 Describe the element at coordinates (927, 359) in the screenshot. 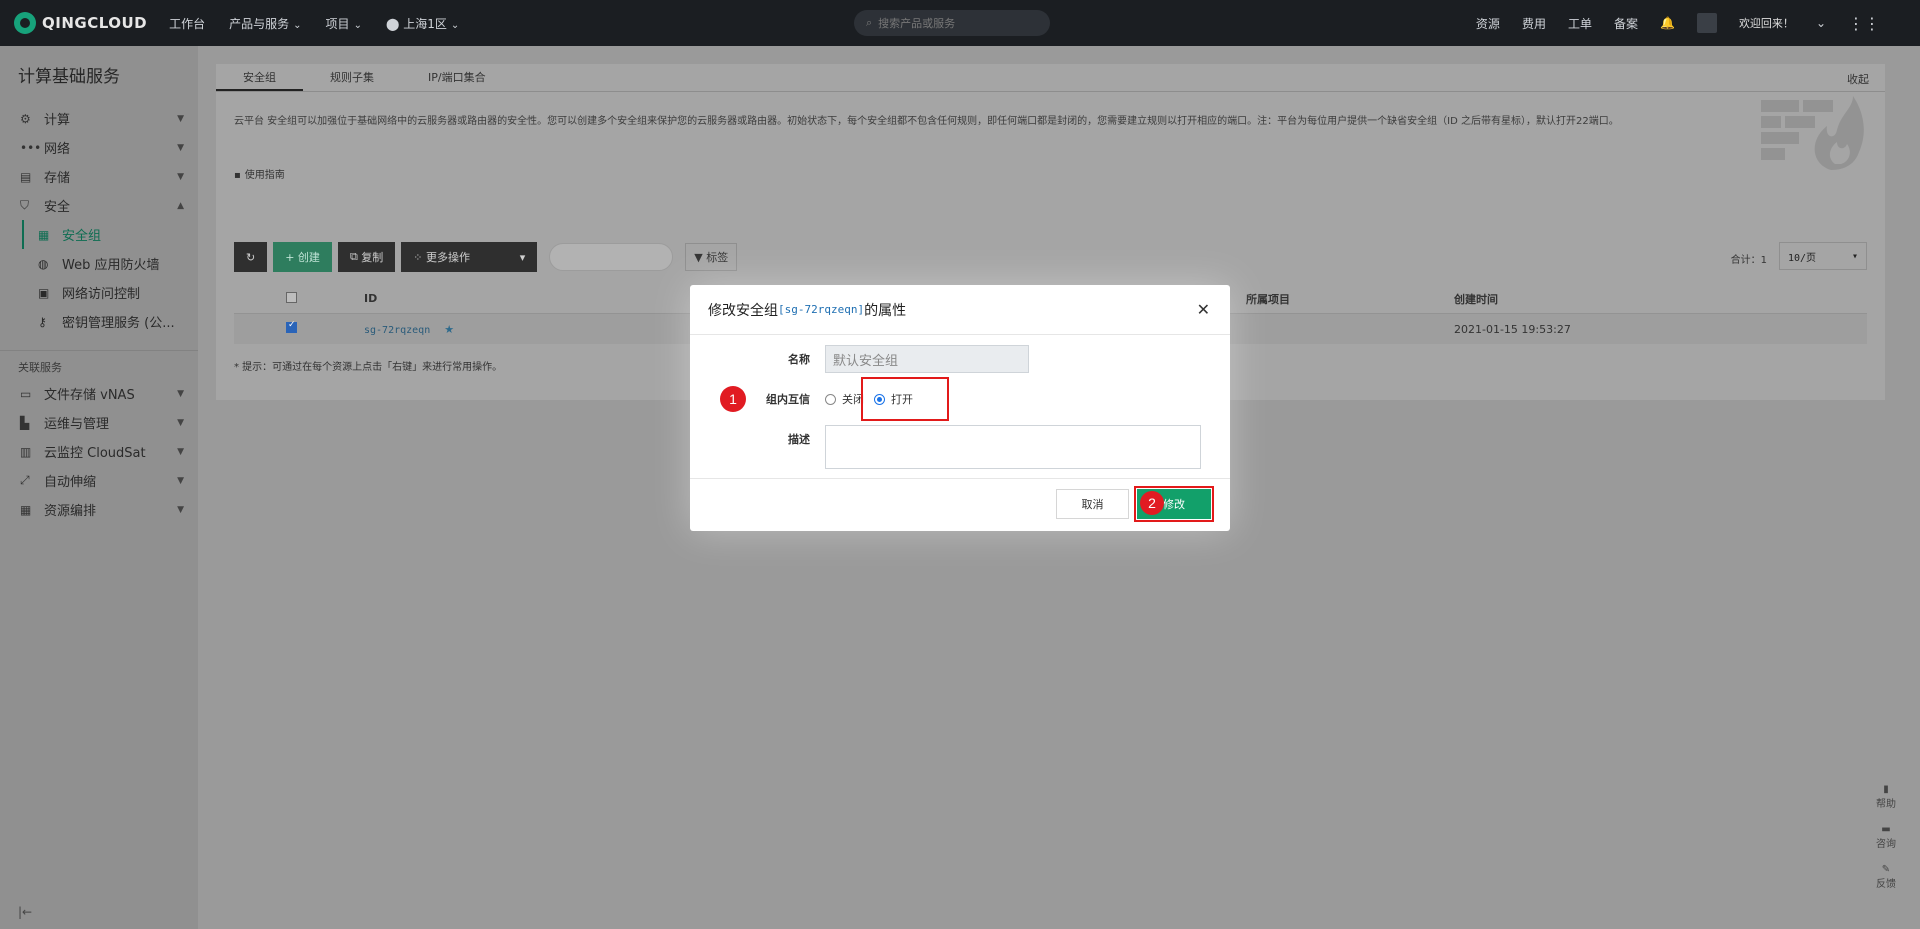

I see `name-field: 默认安全组` at that location.